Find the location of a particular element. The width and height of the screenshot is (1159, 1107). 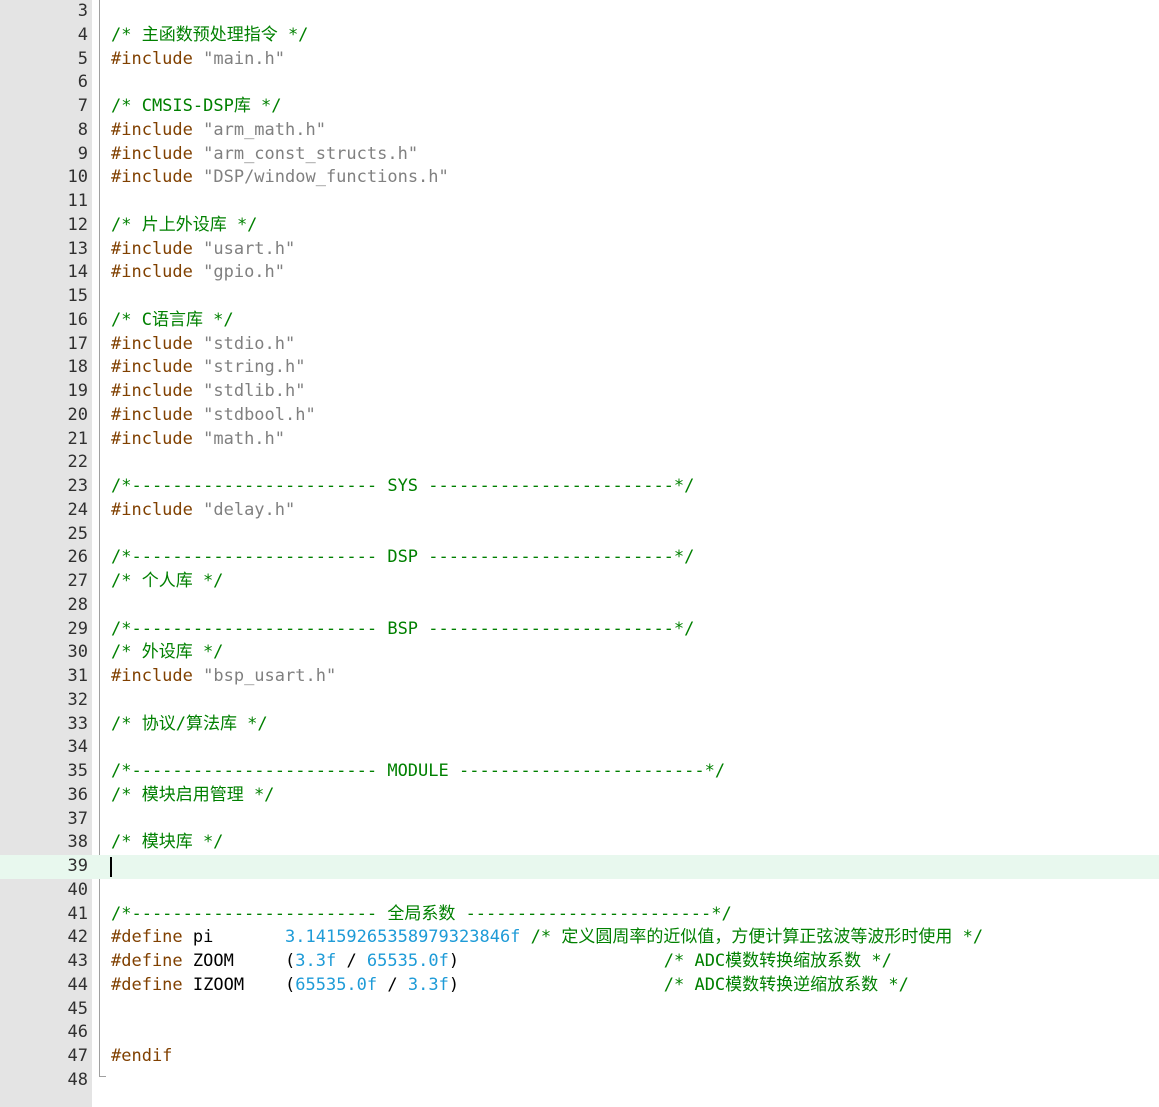

line-text: #include "stdio.h" is located at coordinates (203, 345).